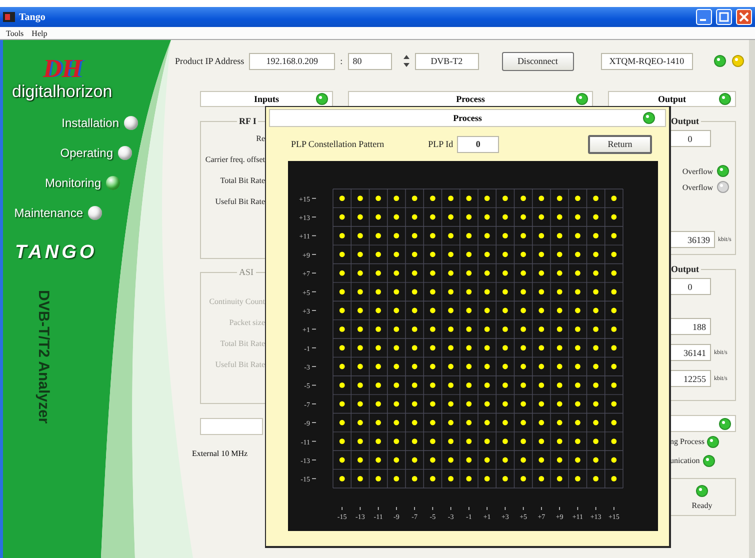 Image resolution: width=755 pixels, height=558 pixels. What do you see at coordinates (646, 61) in the screenshot?
I see `serial-field: XTQM-RQEO-1410` at bounding box center [646, 61].